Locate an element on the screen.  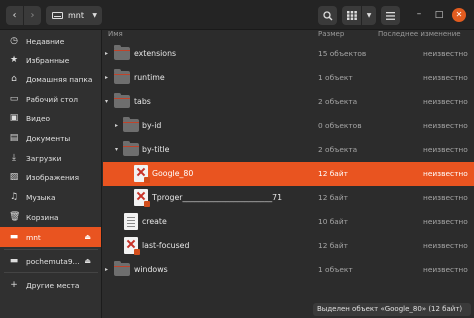
plus-icon: + is located at coordinates (14, 285).